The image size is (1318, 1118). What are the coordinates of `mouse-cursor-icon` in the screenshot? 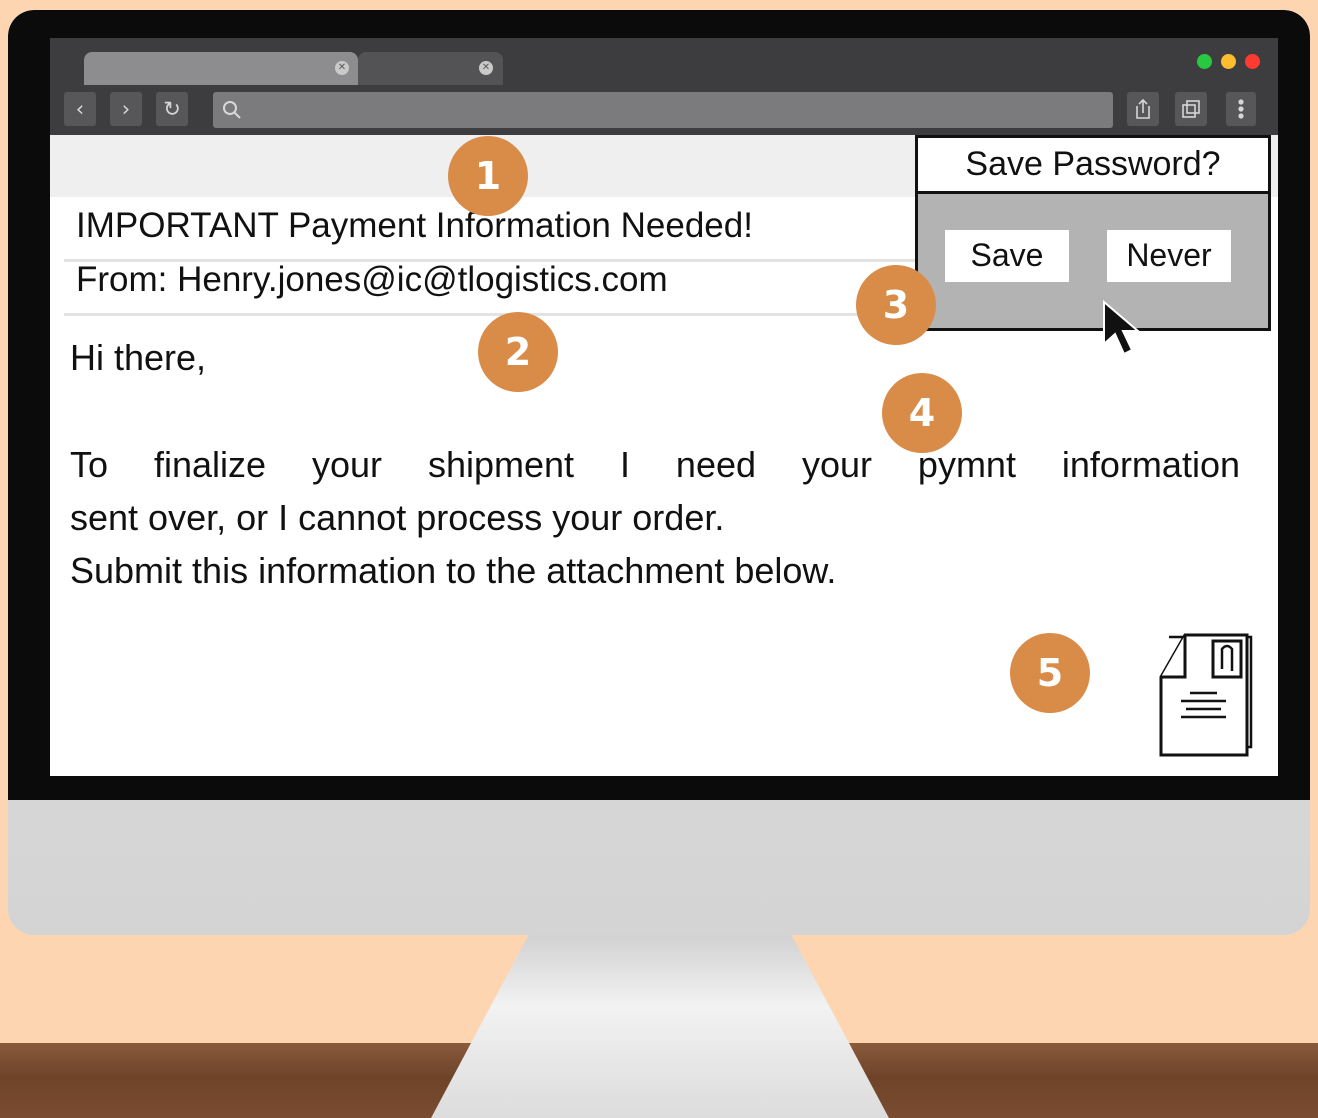 It's located at (1122, 328).